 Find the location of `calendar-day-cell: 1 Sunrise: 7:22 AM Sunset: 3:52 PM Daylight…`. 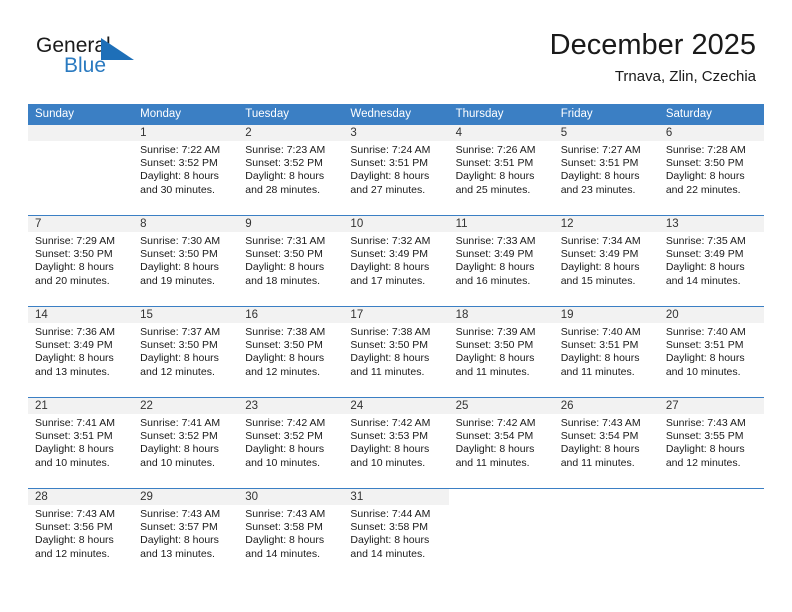

calendar-day-cell: 1 Sunrise: 7:22 AM Sunset: 3:52 PM Daylight… is located at coordinates (186, 170).